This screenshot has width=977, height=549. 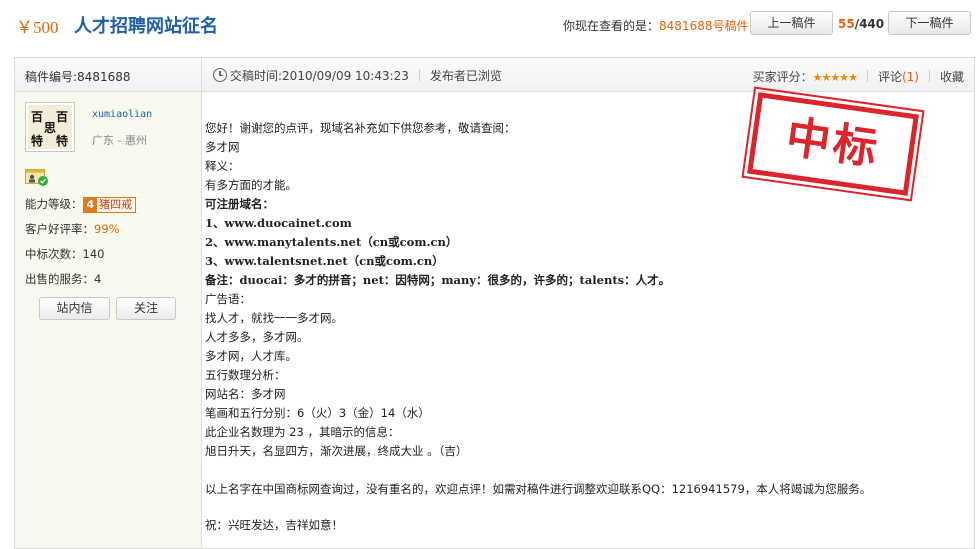 What do you see at coordinates (611, 26) in the screenshot?
I see `viewing-label: 你现在查看的是：` at bounding box center [611, 26].